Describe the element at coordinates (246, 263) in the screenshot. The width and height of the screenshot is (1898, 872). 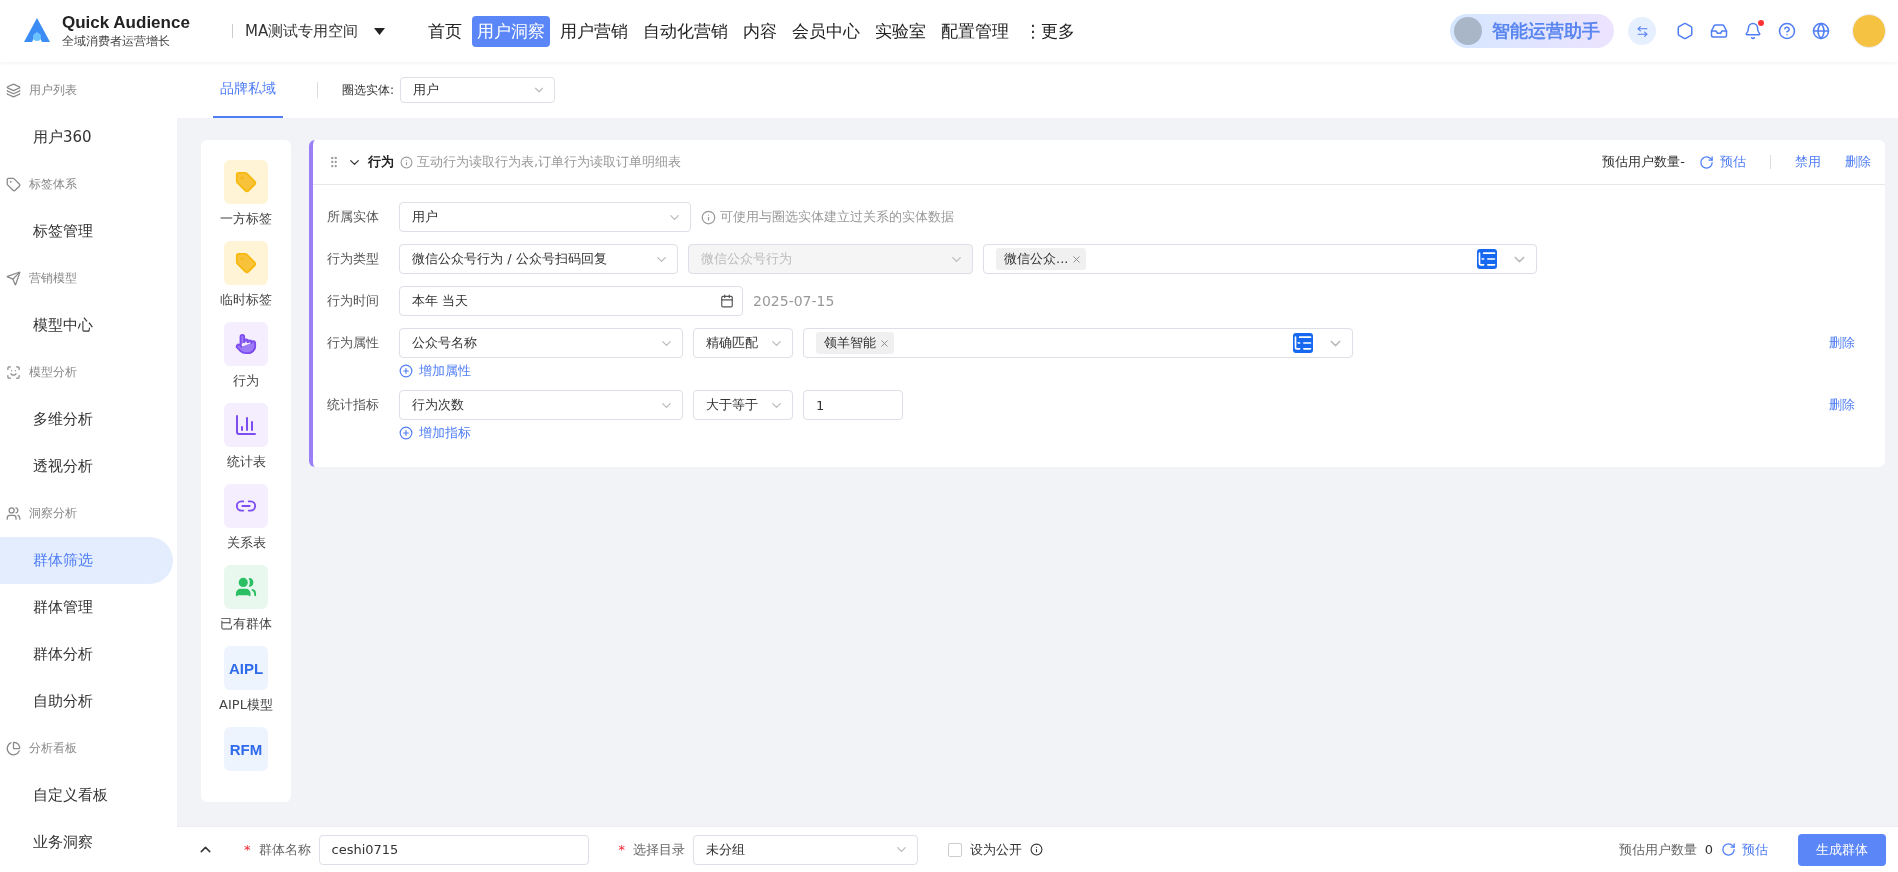
I see `tag-clock-icon` at that location.